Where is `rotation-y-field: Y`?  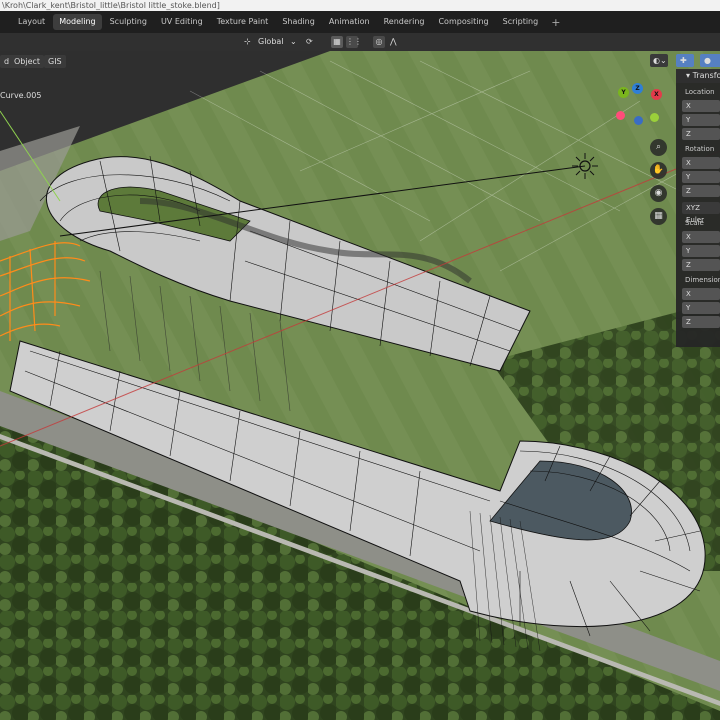
rotation-y-field: Y is located at coordinates (701, 177).